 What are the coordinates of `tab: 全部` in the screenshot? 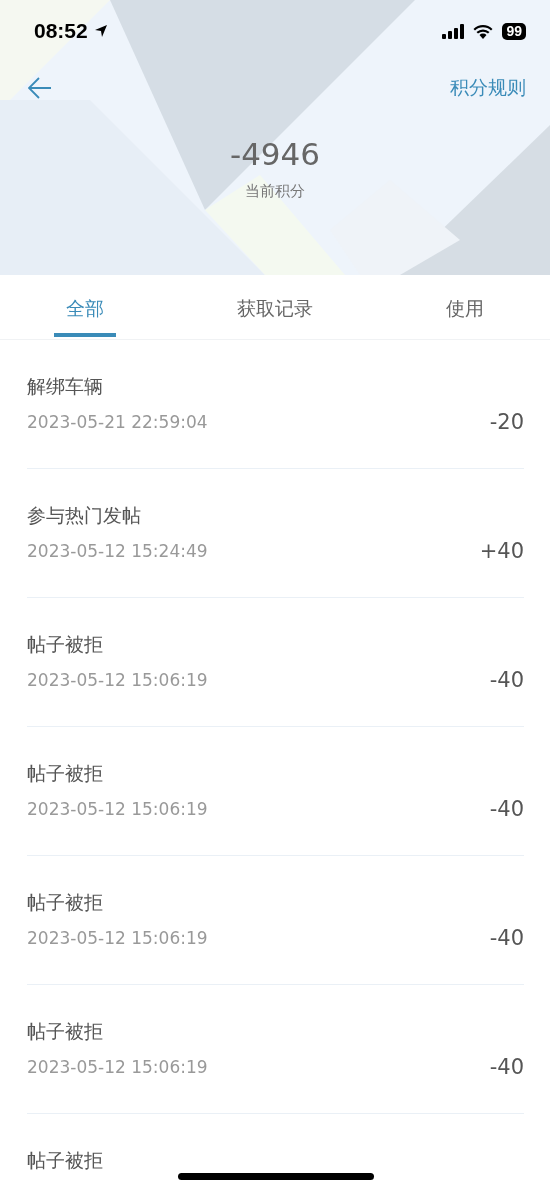 It's located at (85, 311).